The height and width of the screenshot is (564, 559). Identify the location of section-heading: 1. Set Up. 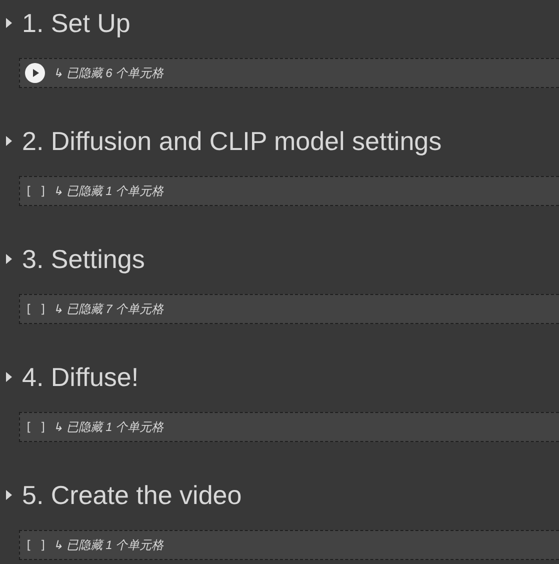
(76, 23).